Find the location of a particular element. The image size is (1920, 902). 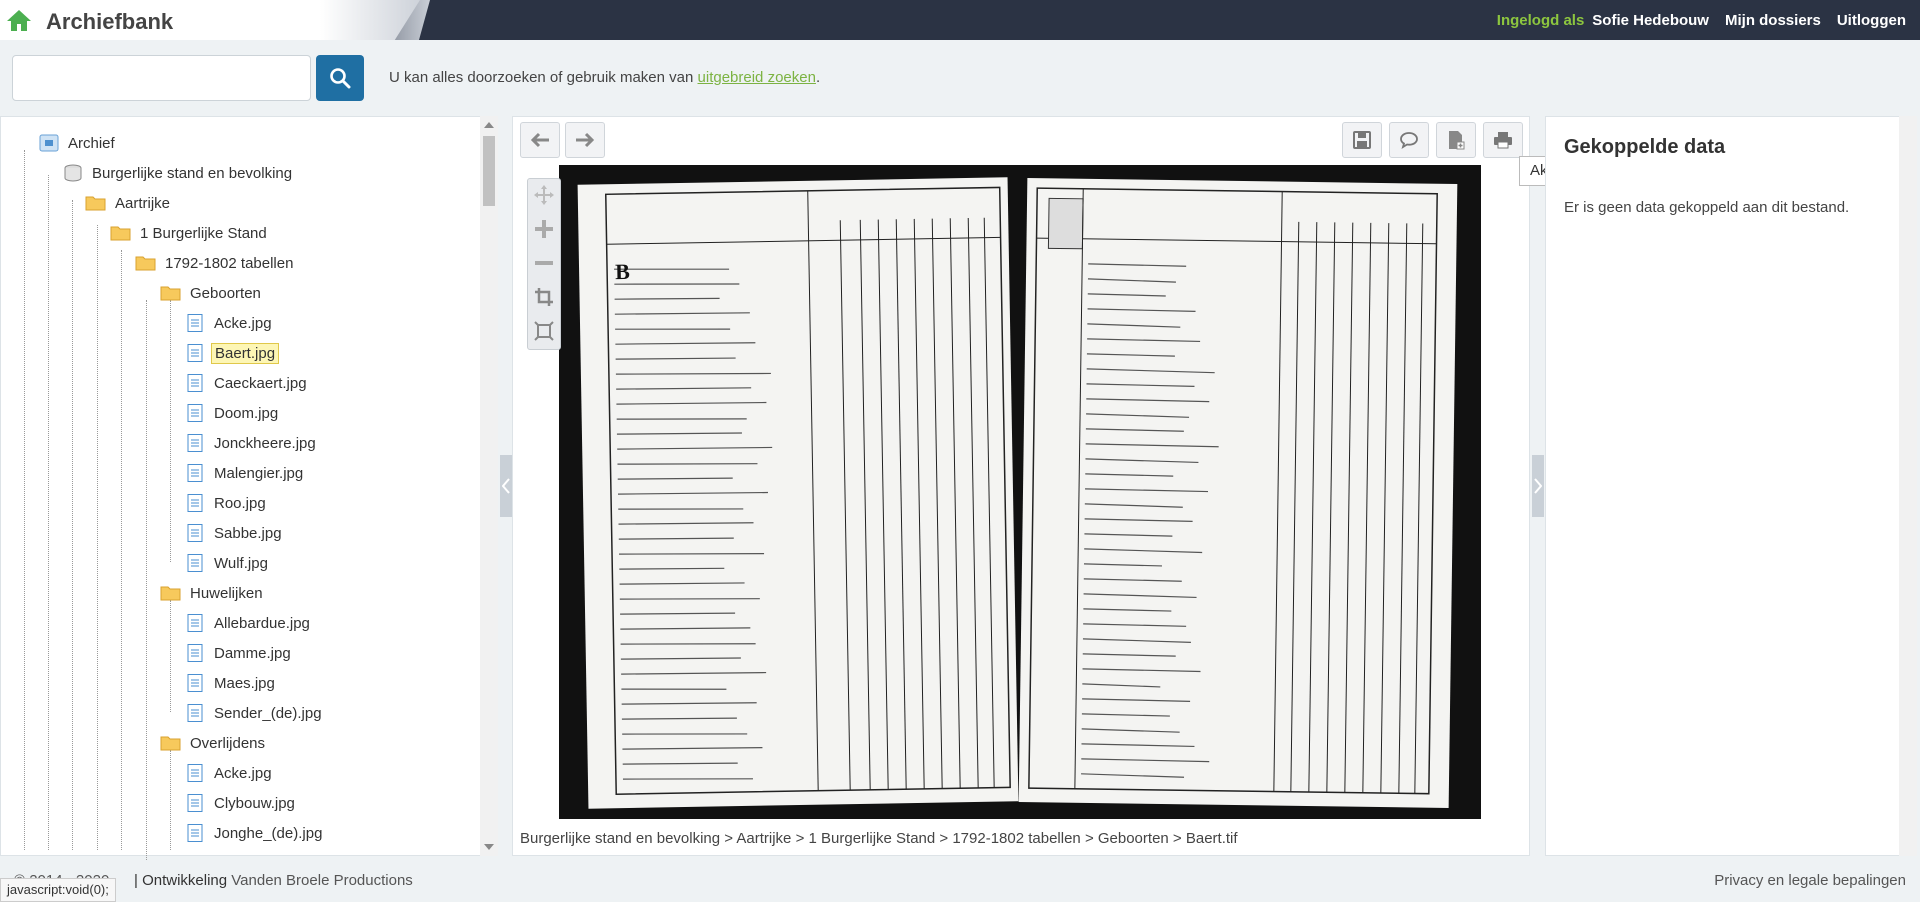

chevron-right-icon is located at coordinates (1538, 486).